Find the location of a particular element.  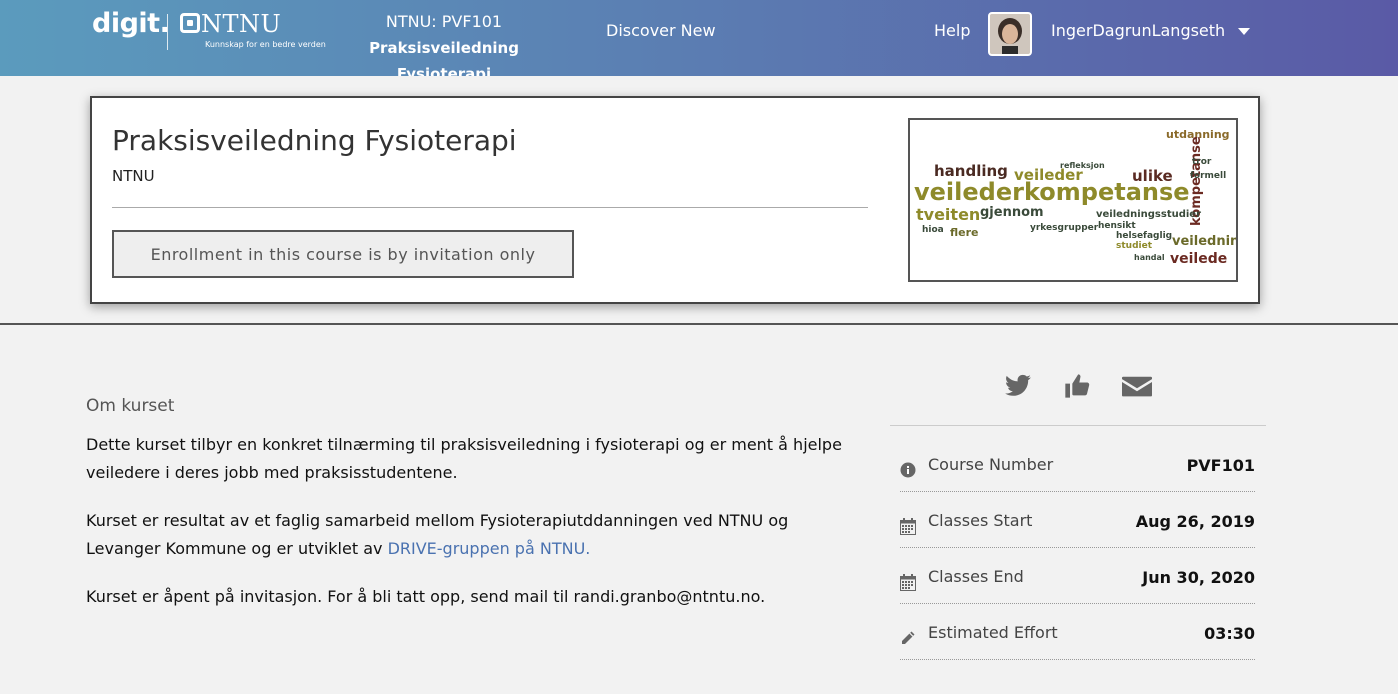

fact-course-number: Course Number PVF101 is located at coordinates (1077, 464).